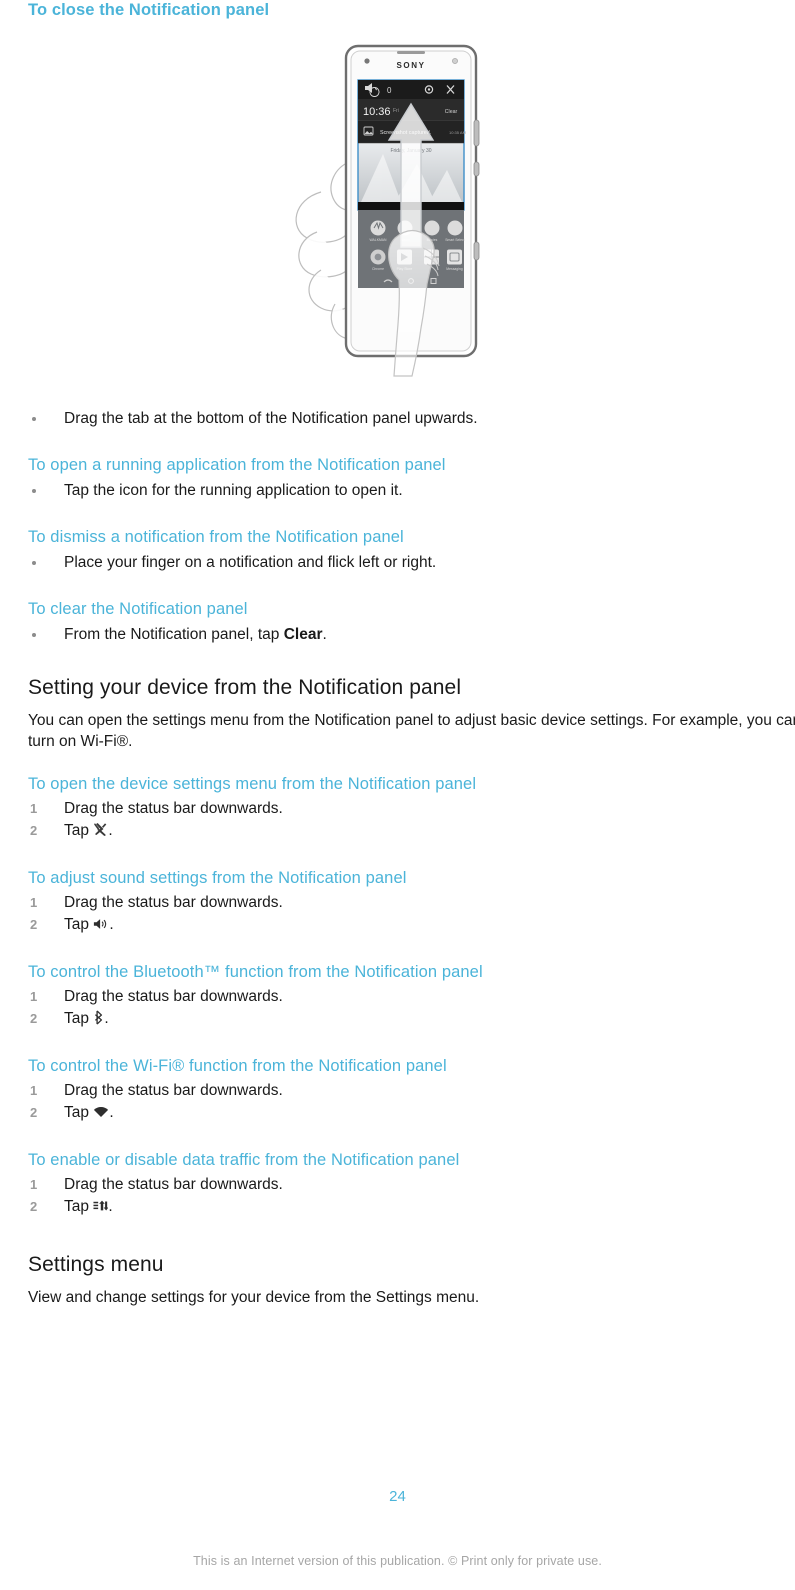  I want to click on steps-adjust-sound-settings: Drag the status bar downwards. Tap ., so click(397, 914).